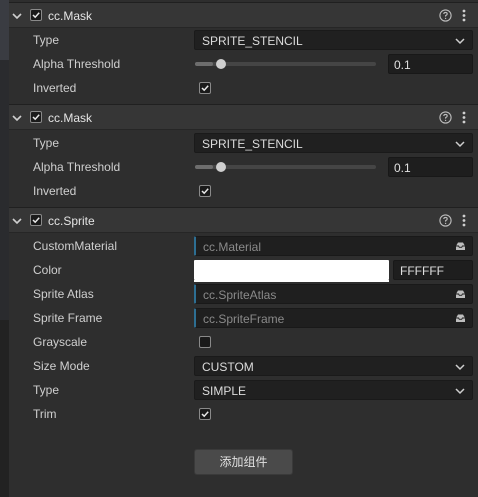 The image size is (478, 497). What do you see at coordinates (224, 391) in the screenshot?
I see `sprite-type-value: SIMPLE` at bounding box center [224, 391].